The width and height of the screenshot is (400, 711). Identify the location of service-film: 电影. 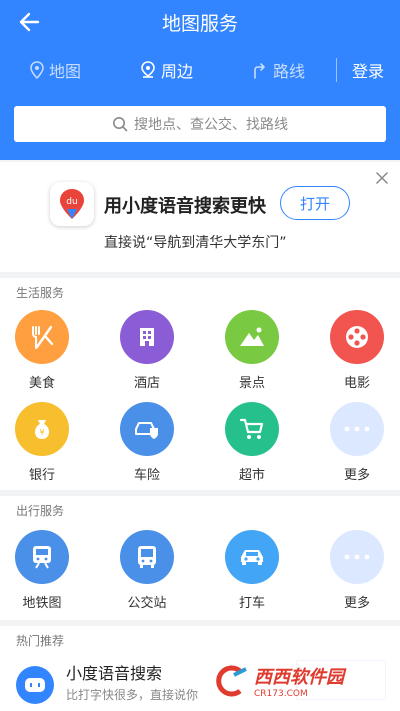
(357, 350).